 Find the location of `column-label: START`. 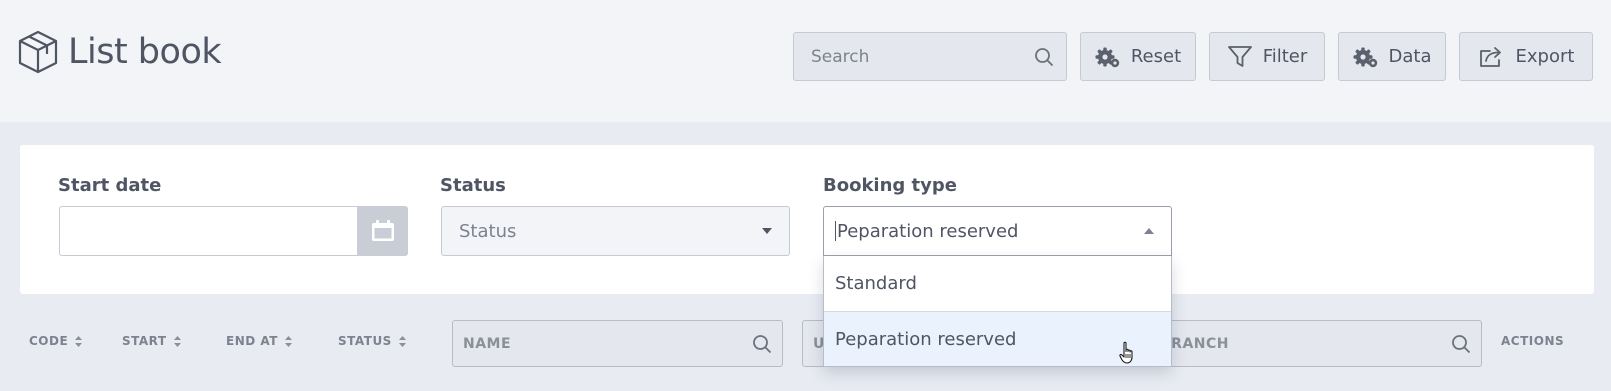

column-label: START is located at coordinates (144, 341).